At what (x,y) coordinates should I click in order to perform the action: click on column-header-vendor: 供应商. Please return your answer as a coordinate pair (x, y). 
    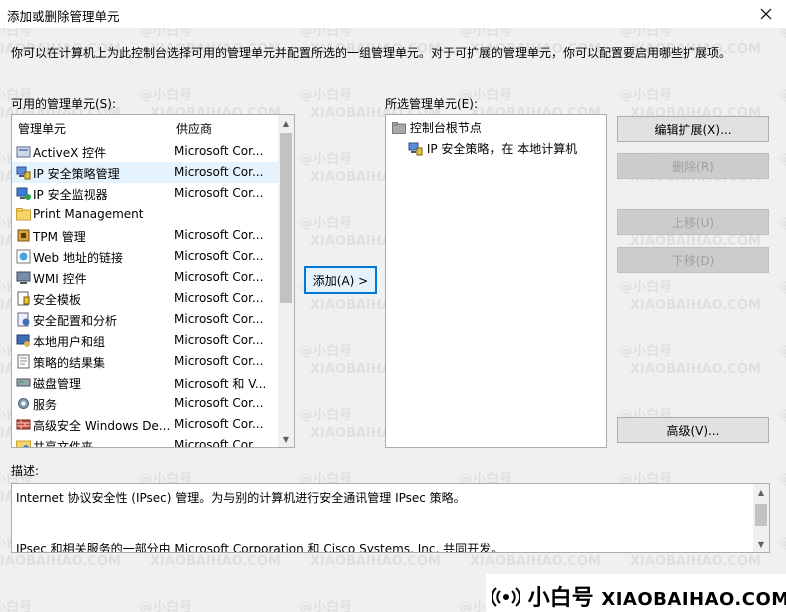
    Looking at the image, I should click on (194, 128).